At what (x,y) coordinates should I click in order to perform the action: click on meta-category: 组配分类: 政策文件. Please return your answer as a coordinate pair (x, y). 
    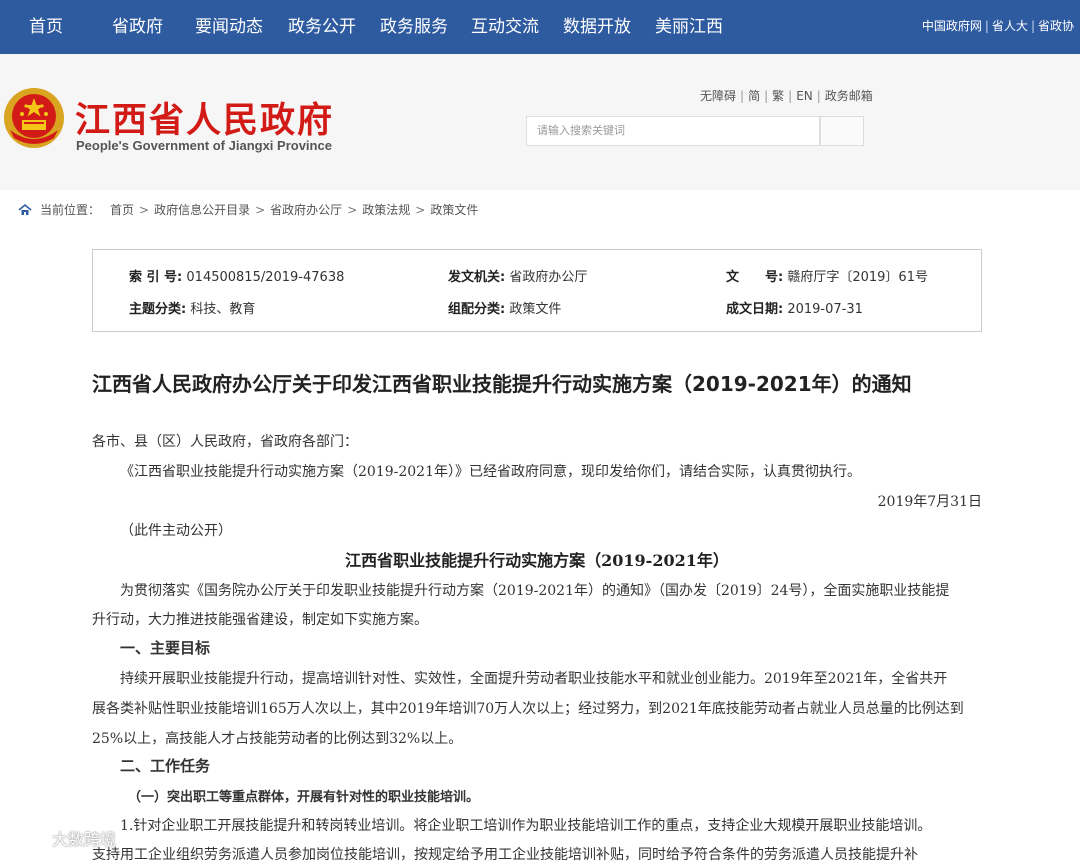
    Looking at the image, I should click on (505, 309).